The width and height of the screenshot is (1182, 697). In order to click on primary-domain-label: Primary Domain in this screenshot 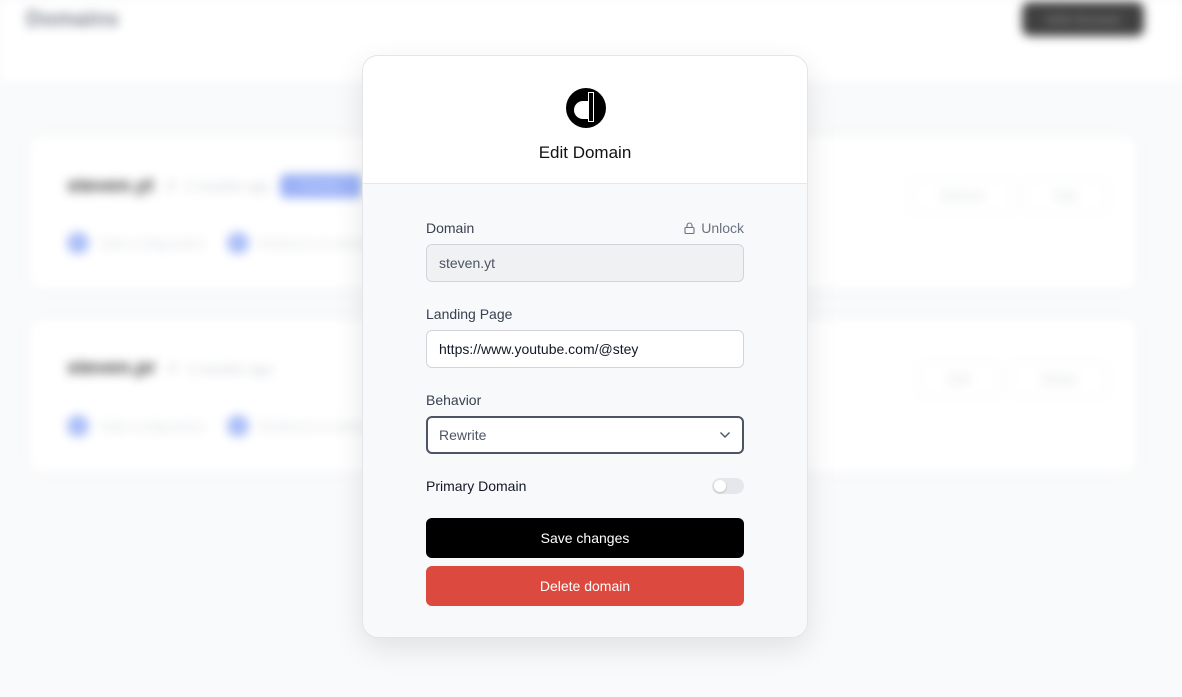, I will do `click(476, 486)`.